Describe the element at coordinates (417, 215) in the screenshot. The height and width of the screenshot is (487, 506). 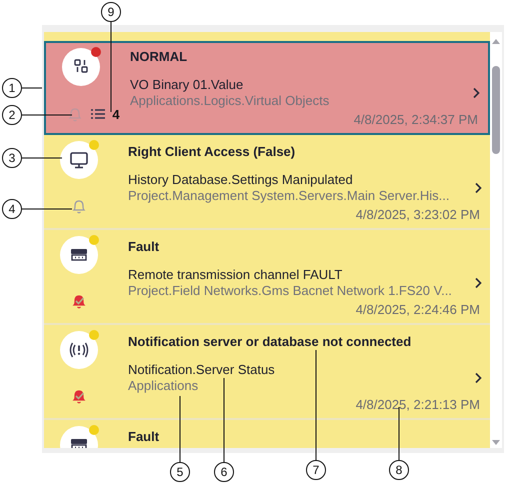
I see `alarm-time: 4/8/2025, 3:23:02 PM` at that location.